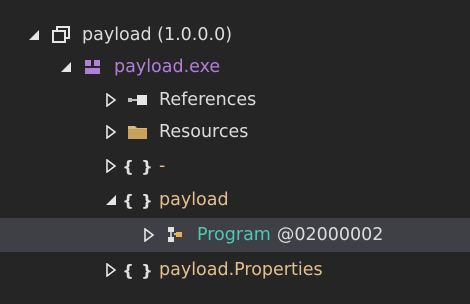  Describe the element at coordinates (157, 35) in the screenshot. I see `assembly-label: payload (1.0.0.0)` at that location.